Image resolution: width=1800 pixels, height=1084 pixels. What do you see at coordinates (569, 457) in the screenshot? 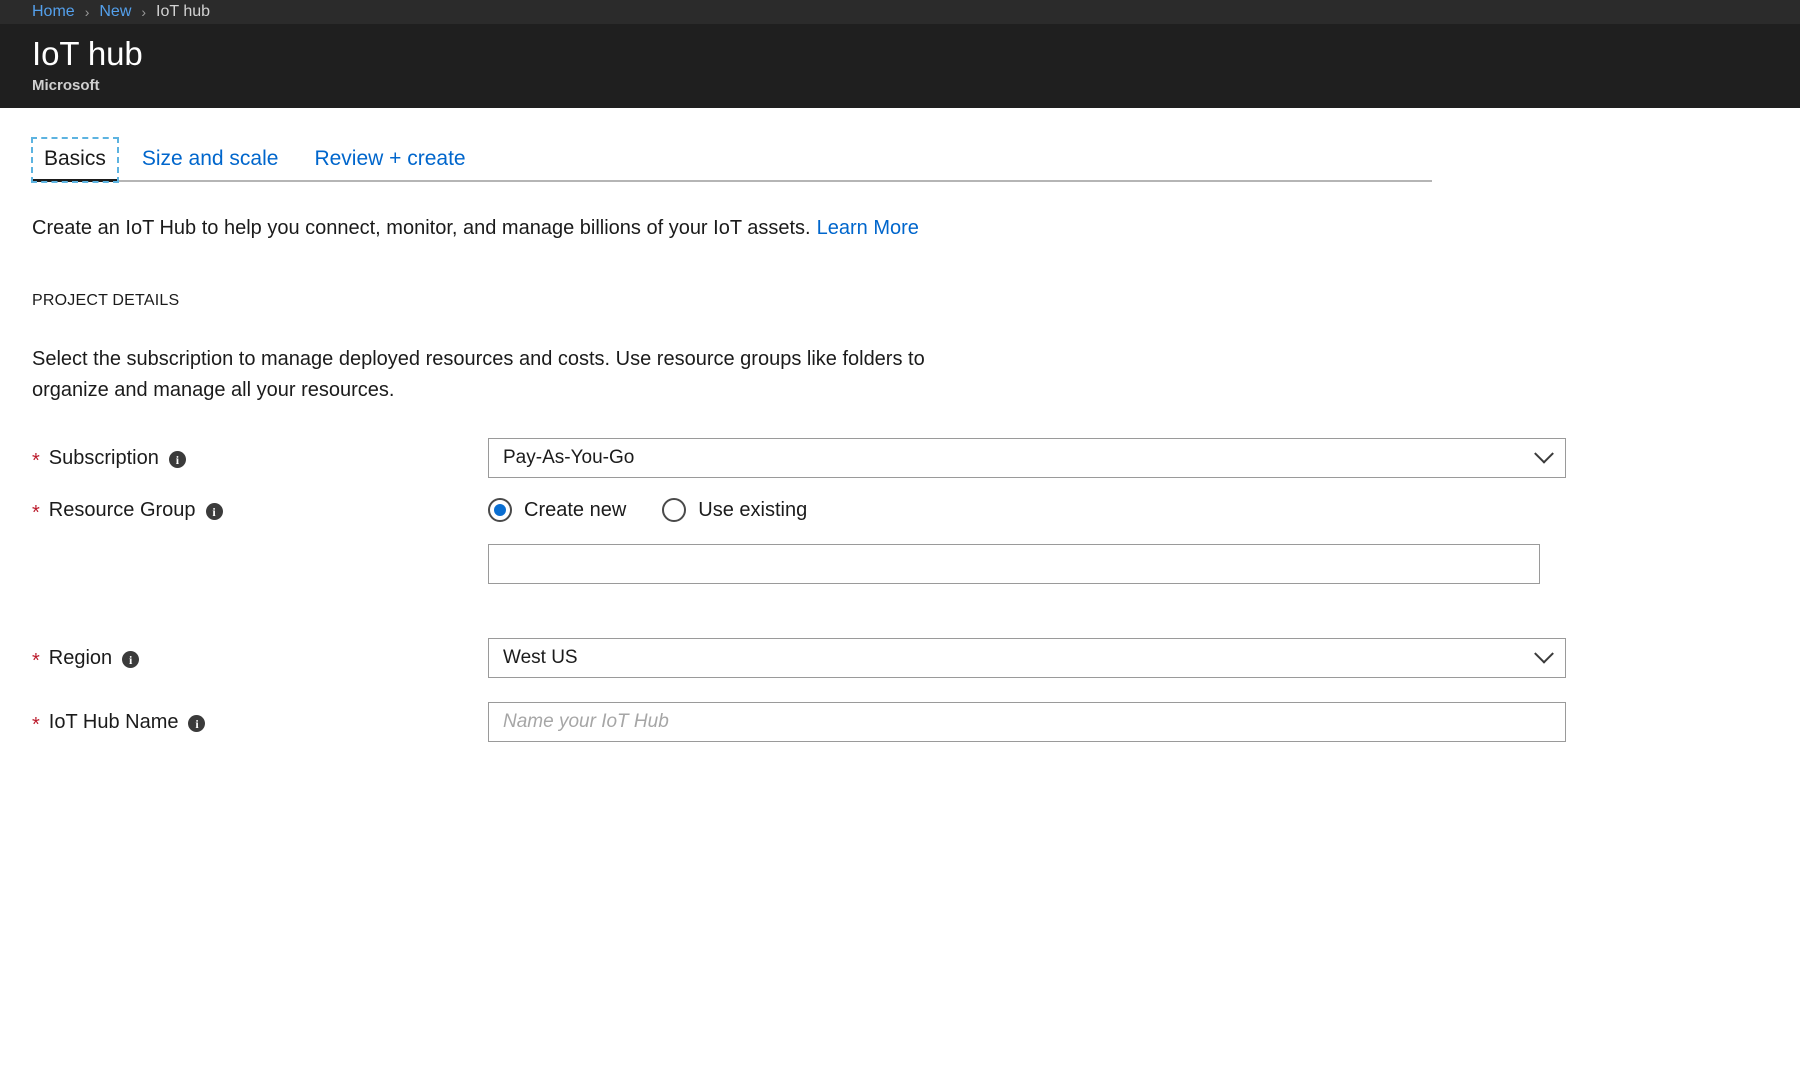
I see `subscription-value: Pay-As-You-Go` at bounding box center [569, 457].